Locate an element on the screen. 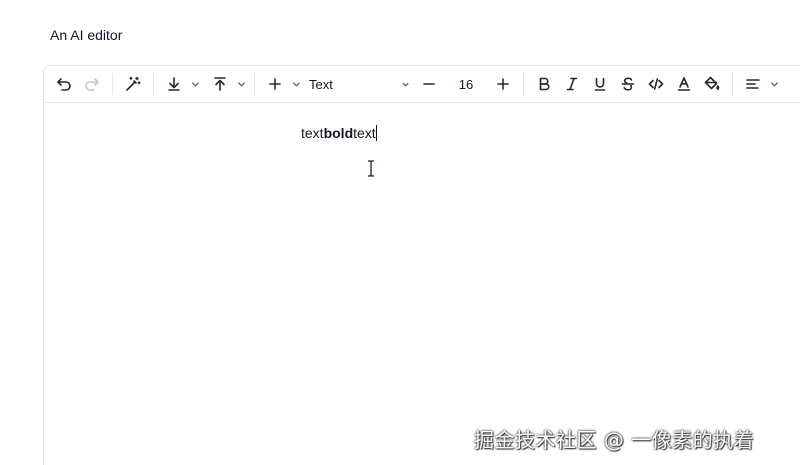 Image resolution: width=800 pixels, height=465 pixels. import-button is located at coordinates (174, 84).